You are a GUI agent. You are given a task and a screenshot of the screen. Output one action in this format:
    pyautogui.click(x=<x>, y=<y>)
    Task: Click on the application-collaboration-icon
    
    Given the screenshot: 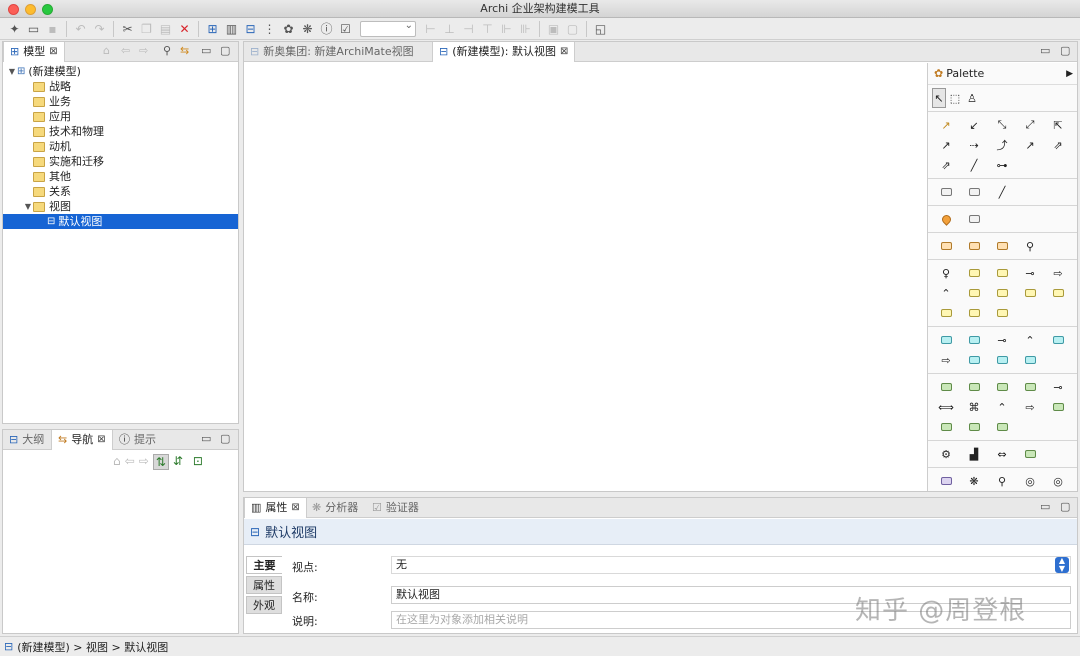 What is the action you would take?
    pyautogui.click(x=974, y=340)
    